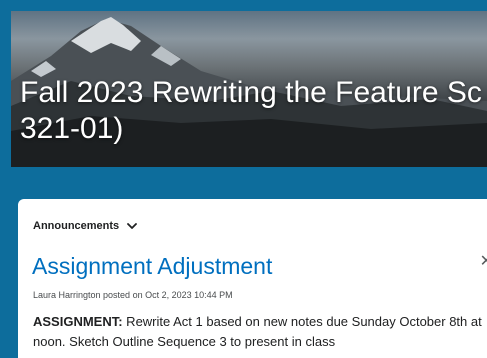 The height and width of the screenshot is (358, 487). I want to click on announcement-title-link: Assignment Adjustment, so click(152, 266).